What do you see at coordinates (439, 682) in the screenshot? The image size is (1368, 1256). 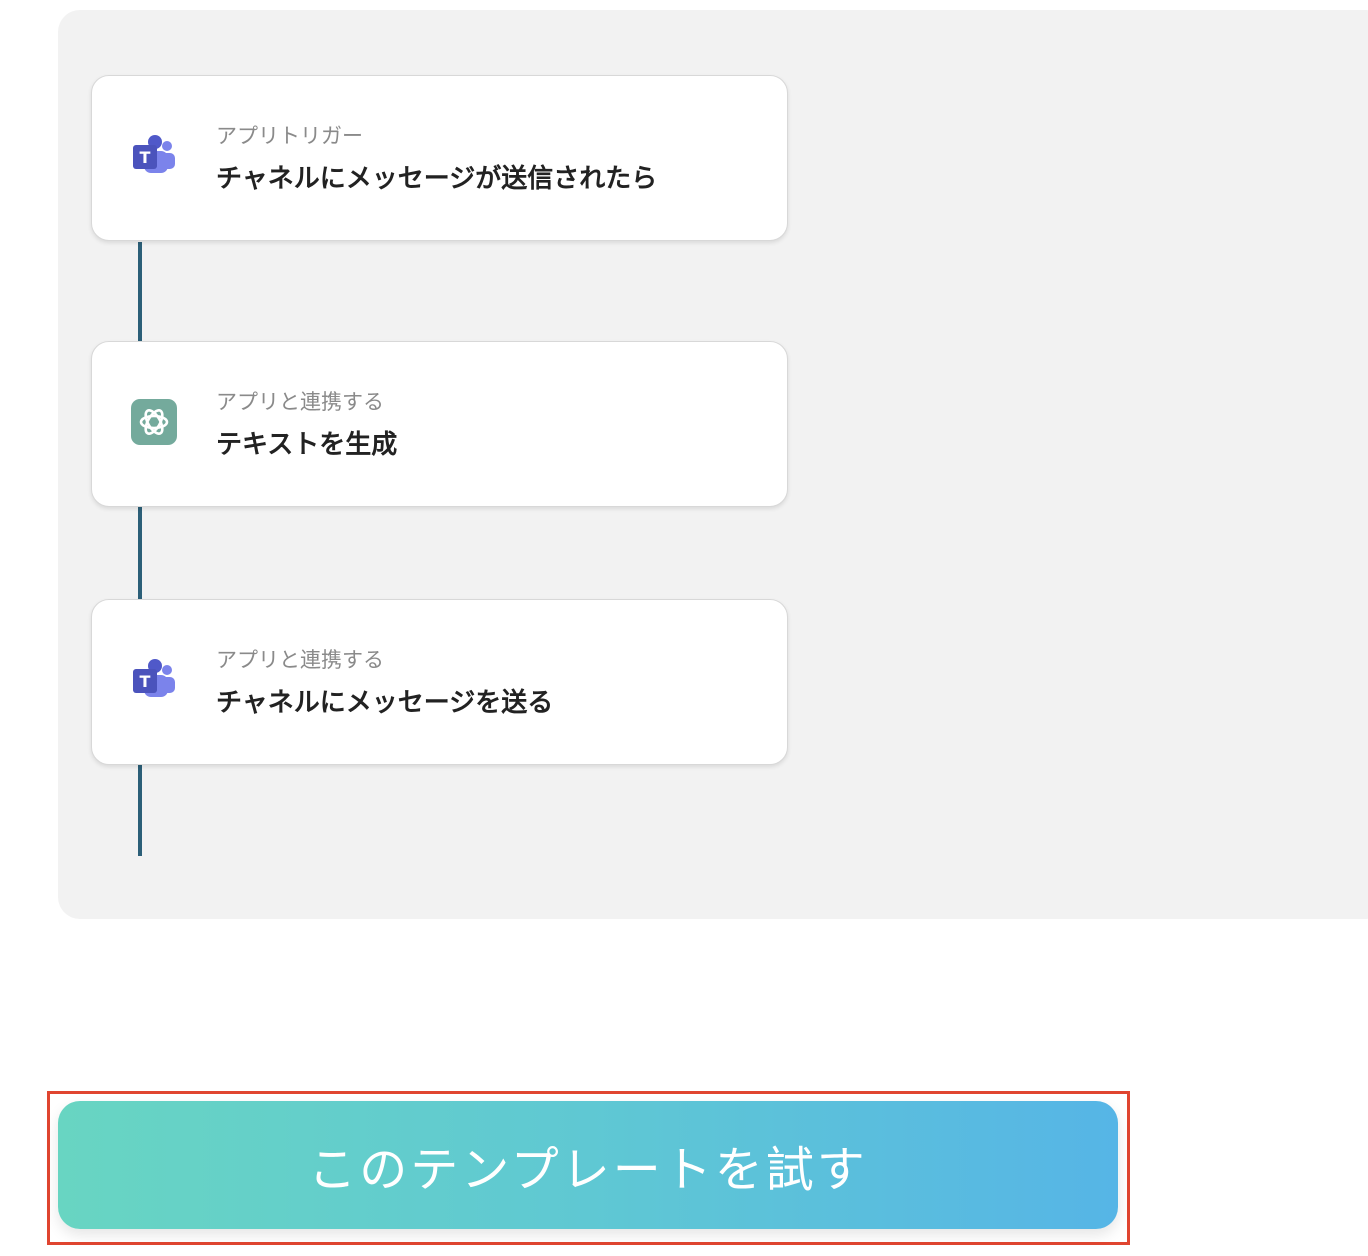 I see `flow-step-action: T アプリと連携する チャネルにメッセージを送る` at bounding box center [439, 682].